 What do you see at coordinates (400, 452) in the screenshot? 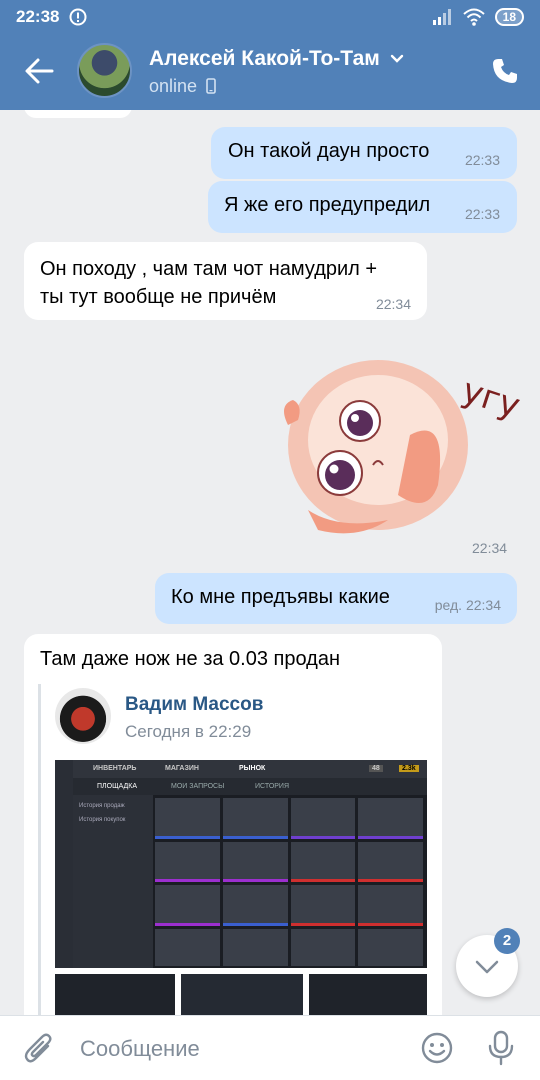
I see `sticker-image: угу` at bounding box center [400, 452].